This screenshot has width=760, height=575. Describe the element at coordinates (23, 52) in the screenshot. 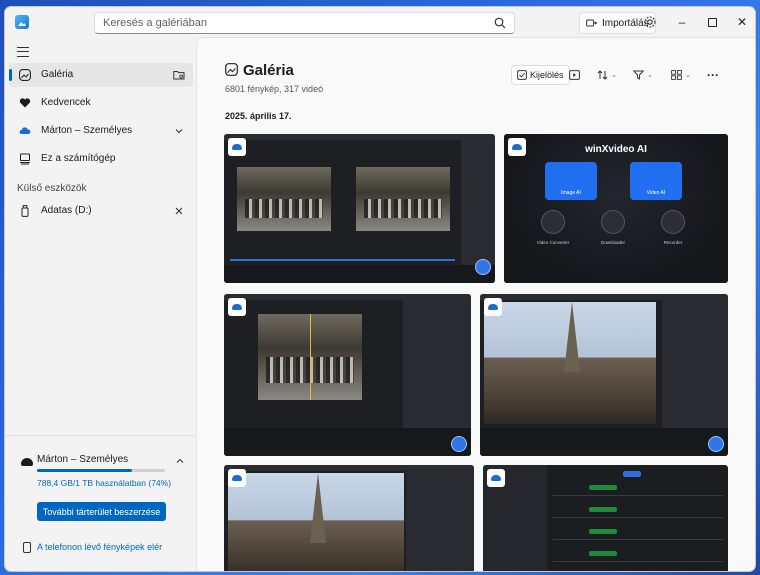

I see `hamburger-menu-icon` at that location.